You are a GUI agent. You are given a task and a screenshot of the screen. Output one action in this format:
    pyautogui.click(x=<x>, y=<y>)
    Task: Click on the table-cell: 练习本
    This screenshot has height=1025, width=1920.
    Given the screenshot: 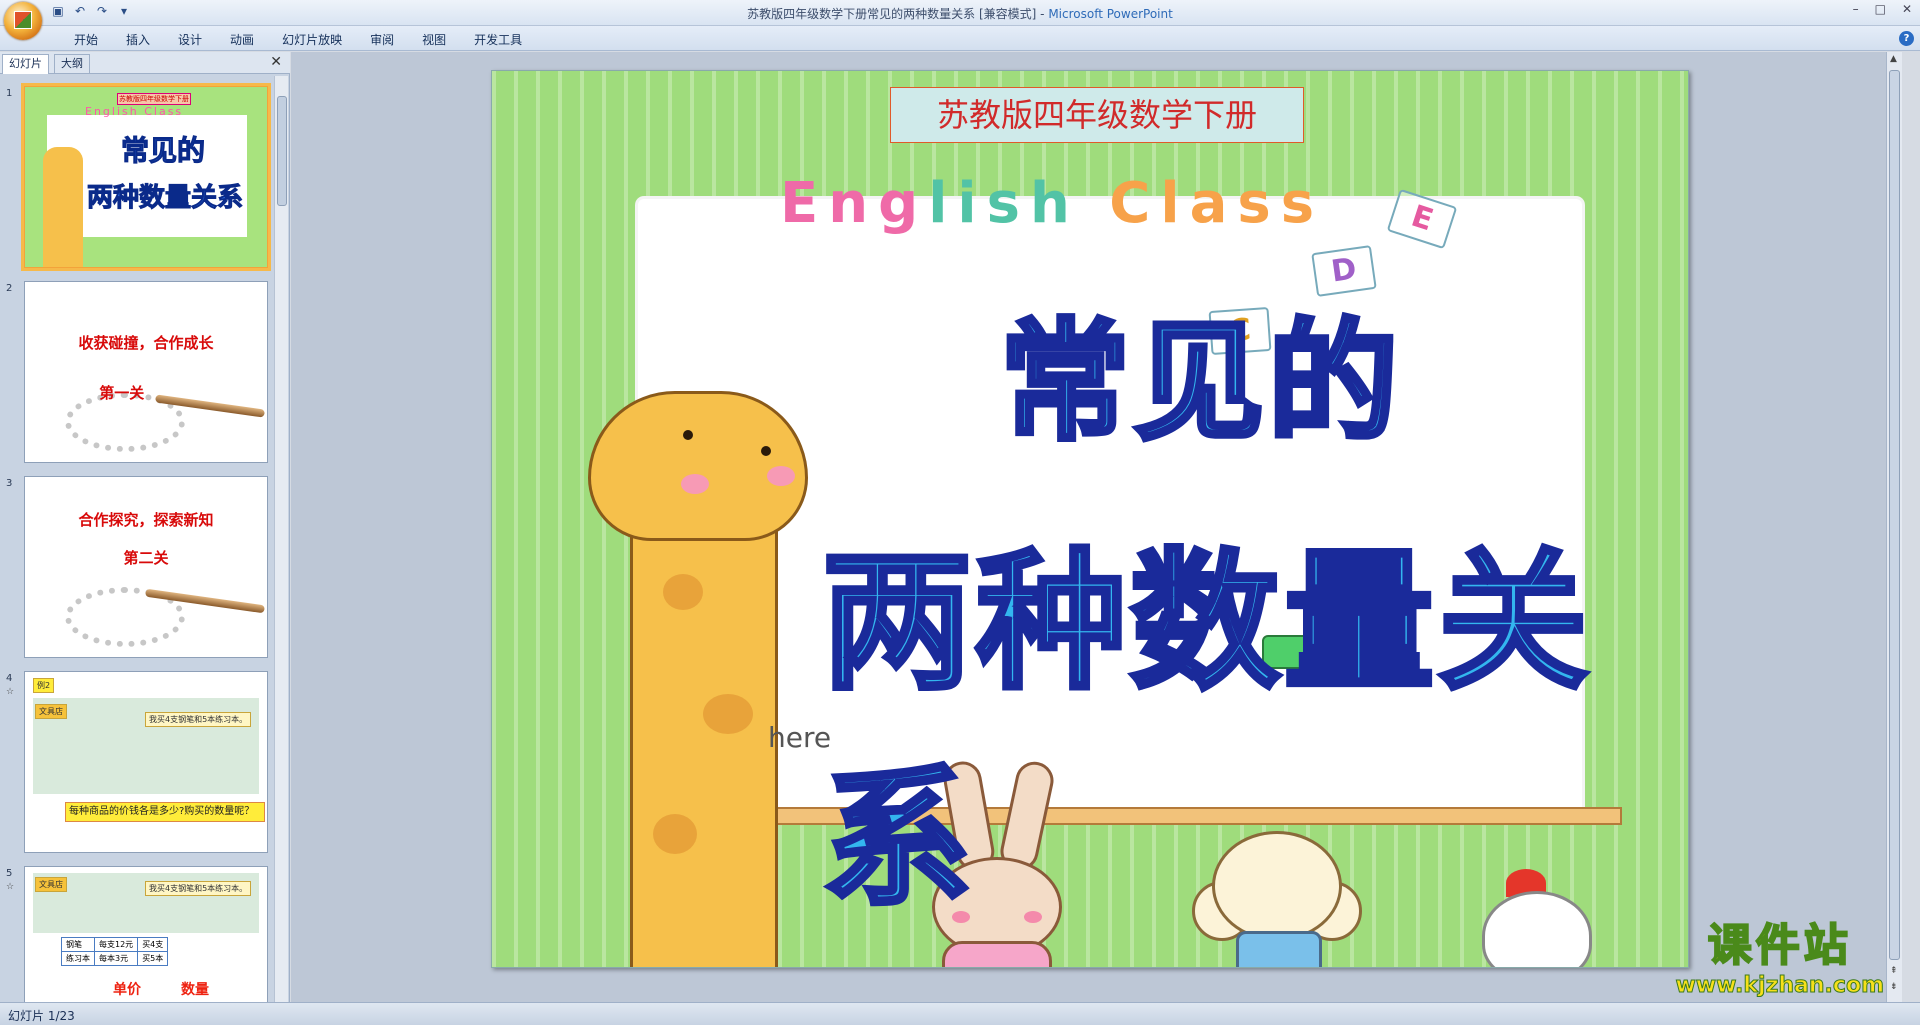 What is the action you would take?
    pyautogui.click(x=78, y=958)
    